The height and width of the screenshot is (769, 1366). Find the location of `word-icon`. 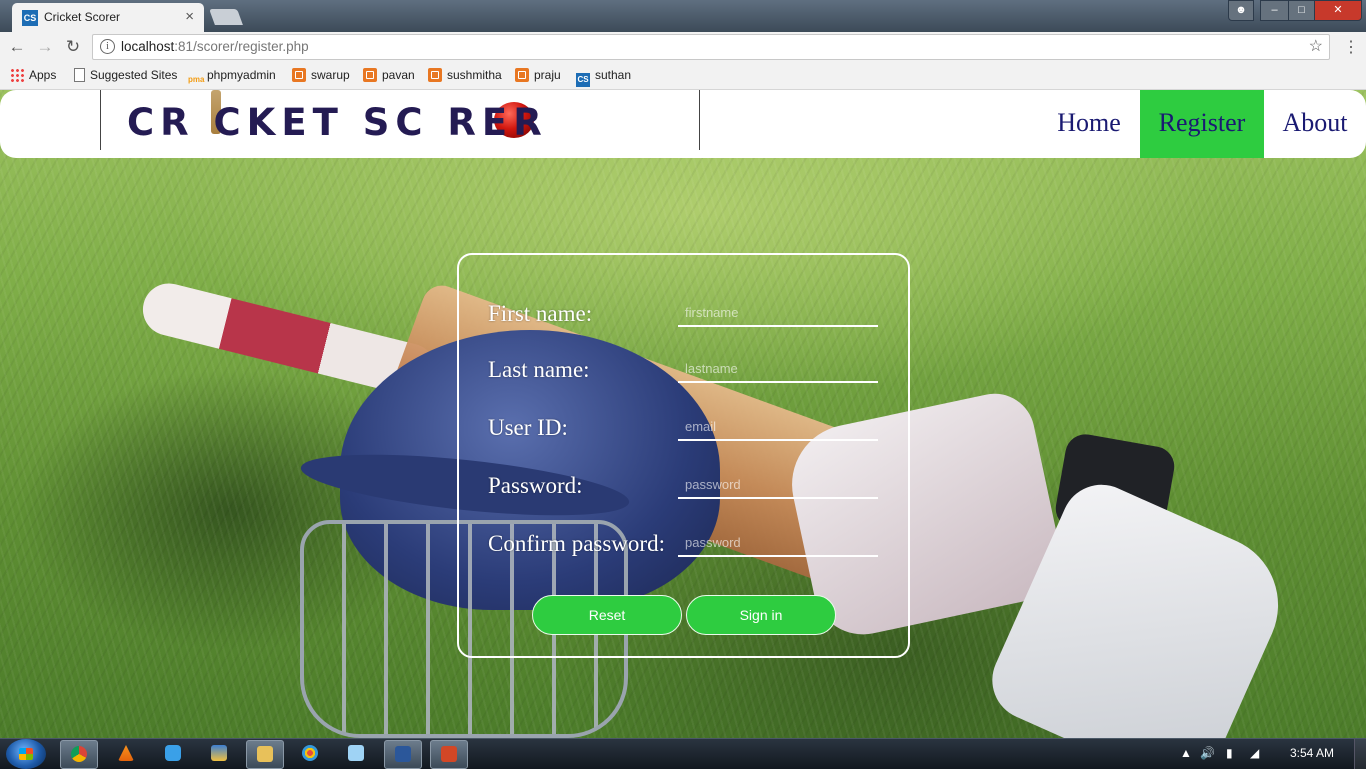

word-icon is located at coordinates (403, 754).